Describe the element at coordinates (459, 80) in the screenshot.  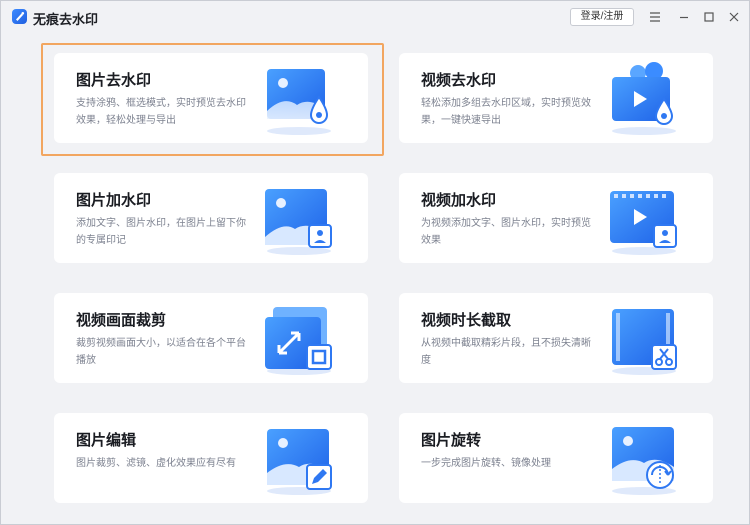
I see `card-title: 视频去水印` at that location.